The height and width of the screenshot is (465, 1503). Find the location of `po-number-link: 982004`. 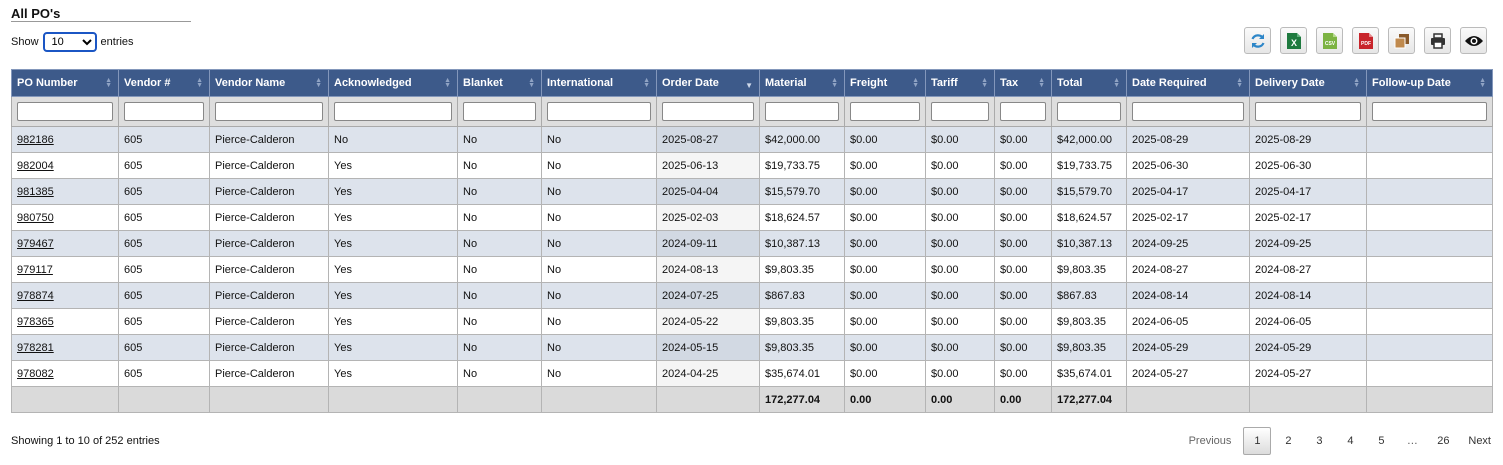

po-number-link: 982004 is located at coordinates (35, 166).